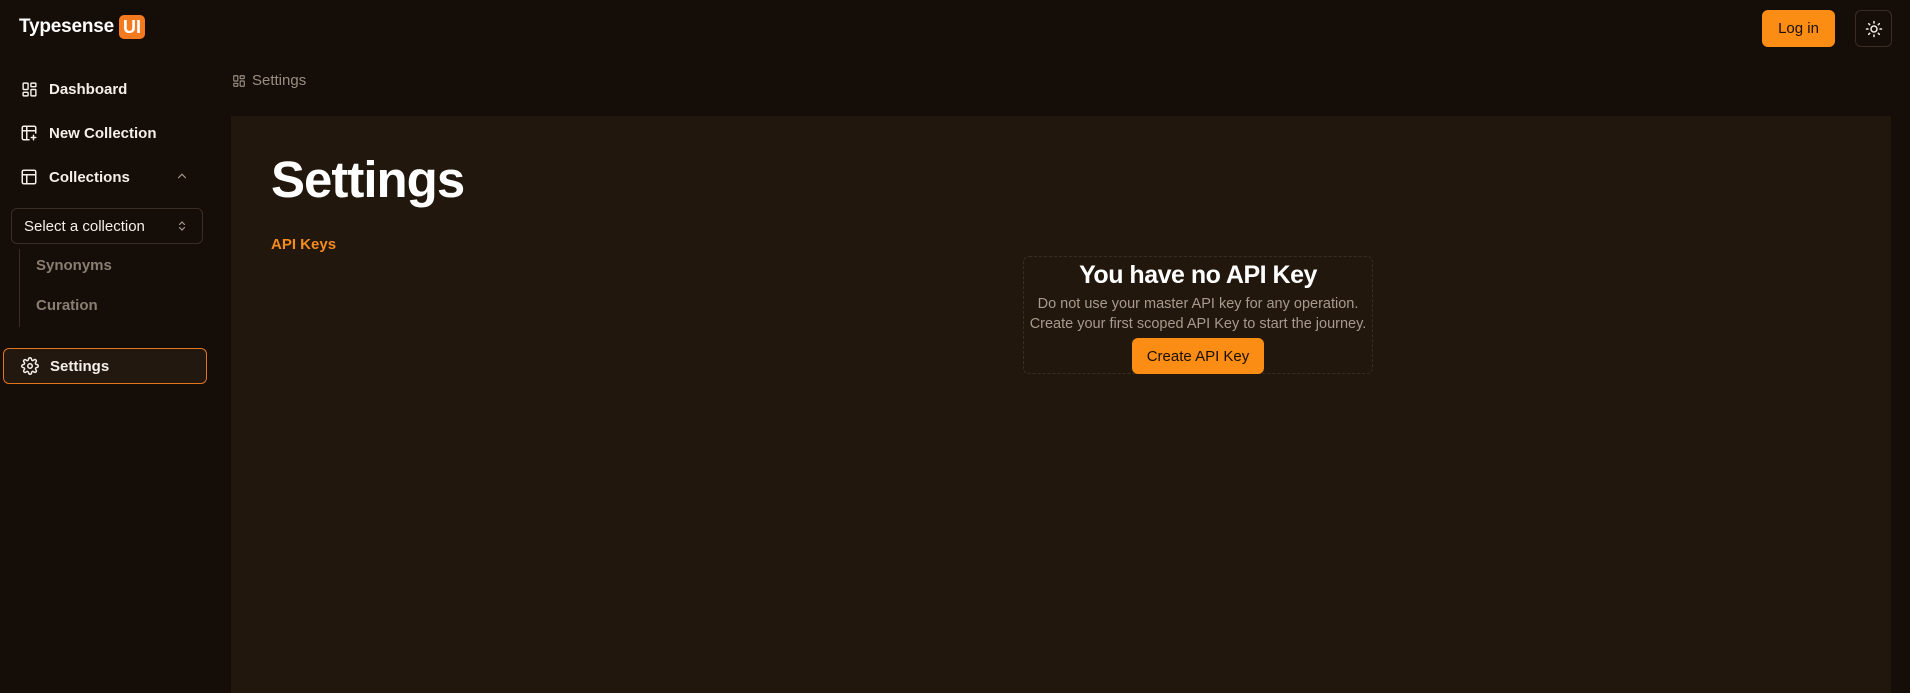 This screenshot has height=693, width=1910. I want to click on gear-icon, so click(30, 366).